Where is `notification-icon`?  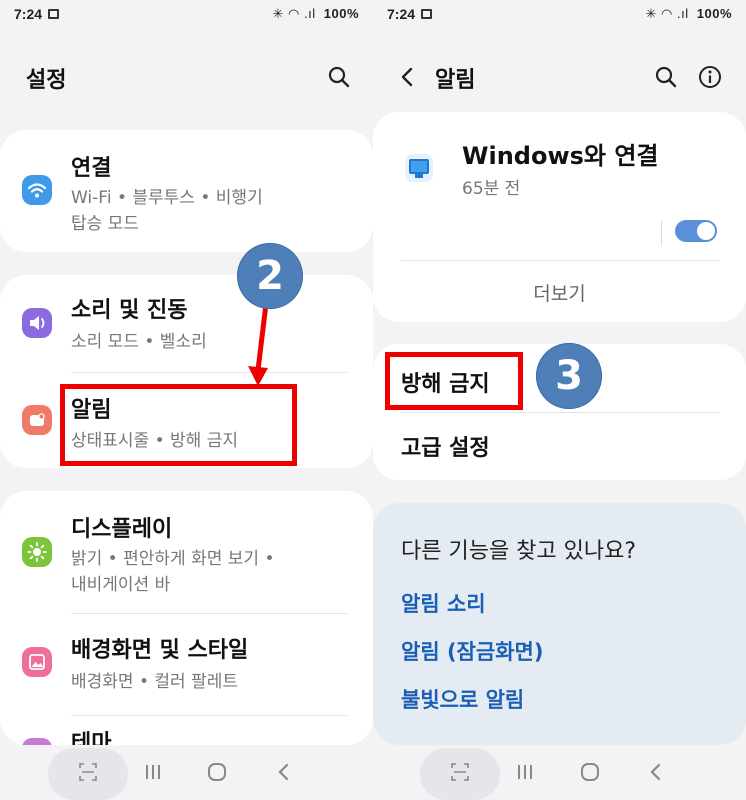
notification-icon is located at coordinates (37, 420).